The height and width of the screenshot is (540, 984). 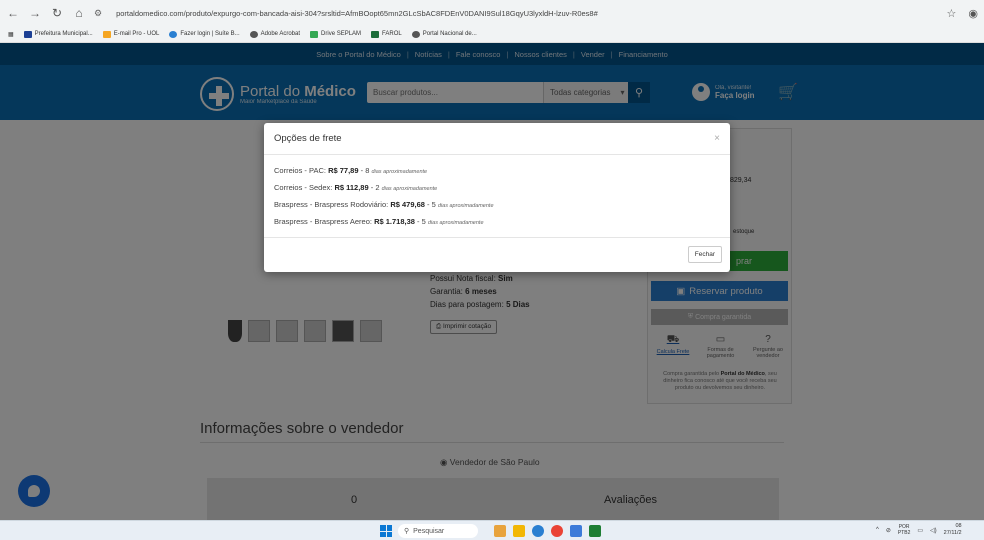 I want to click on back-arrow-icon: ←, so click(x=13, y=13).